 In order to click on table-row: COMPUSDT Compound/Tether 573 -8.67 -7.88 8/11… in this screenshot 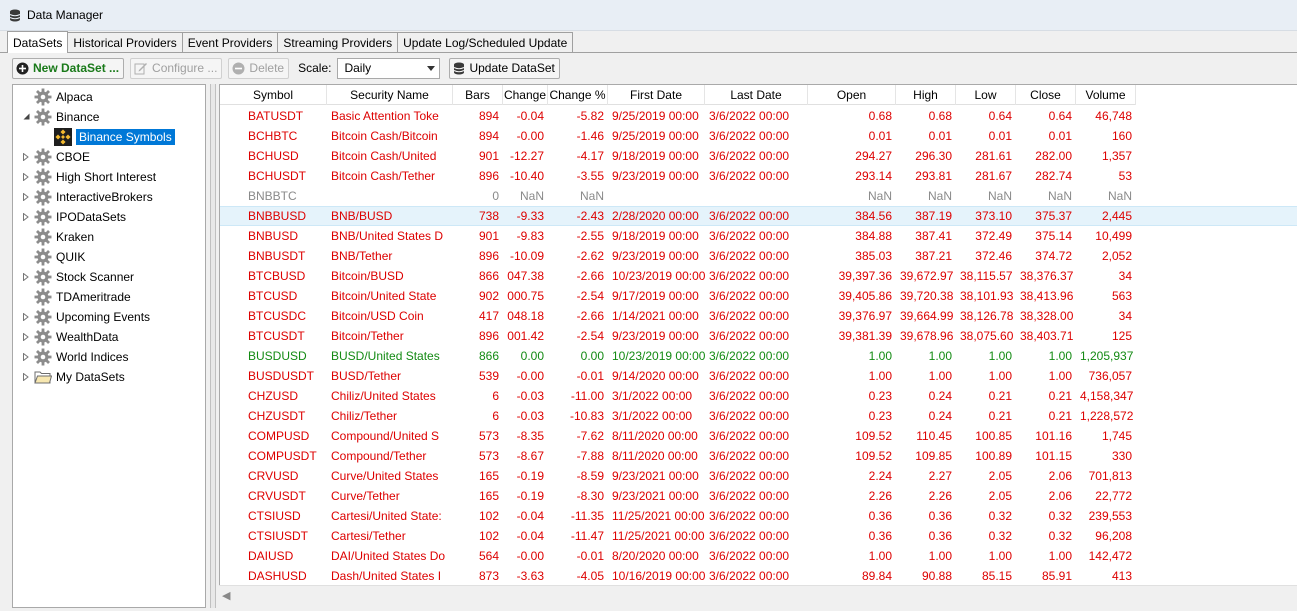, I will do `click(758, 456)`.